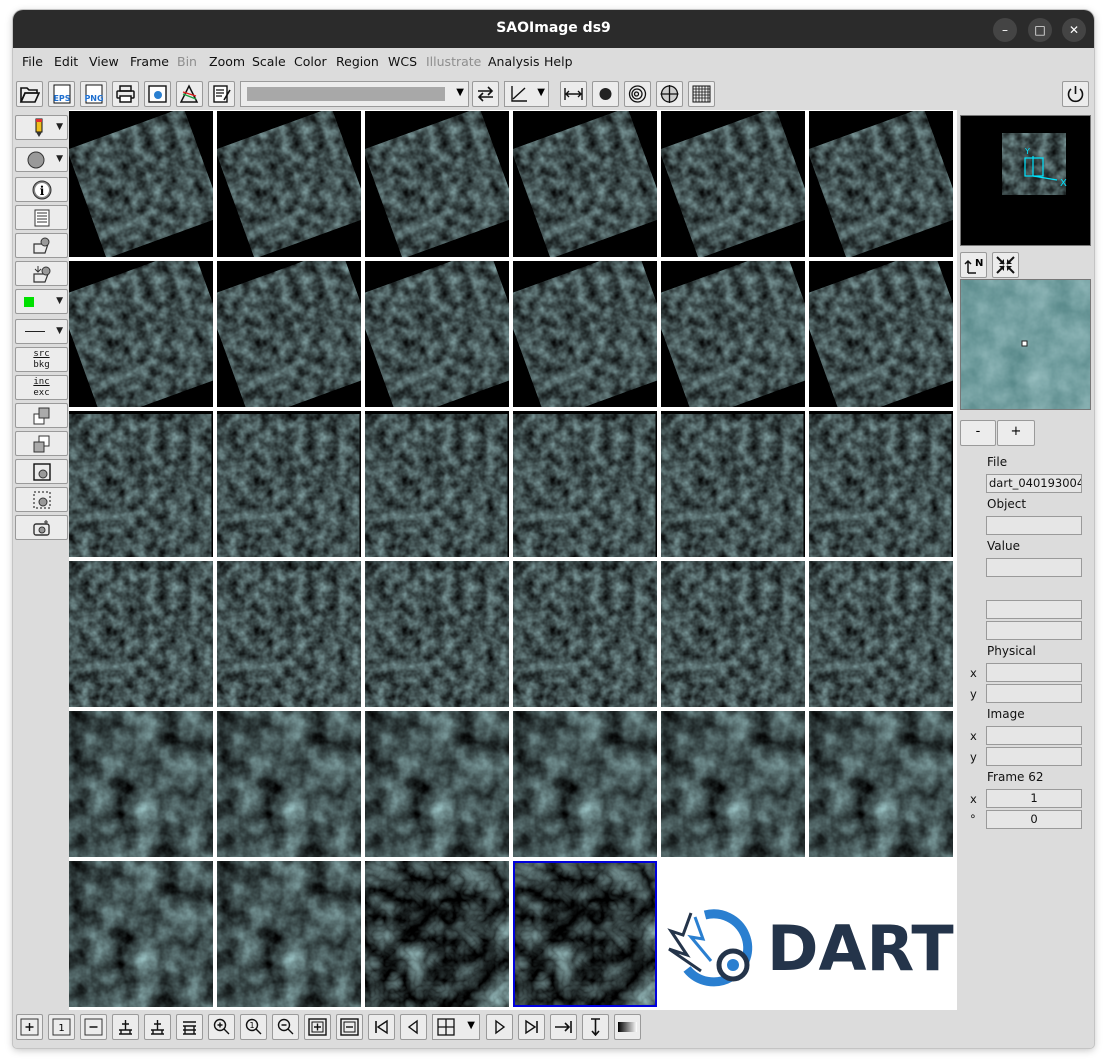 This screenshot has height=1060, width=1107. What do you see at coordinates (1074, 30) in the screenshot?
I see `close-button: ✕` at bounding box center [1074, 30].